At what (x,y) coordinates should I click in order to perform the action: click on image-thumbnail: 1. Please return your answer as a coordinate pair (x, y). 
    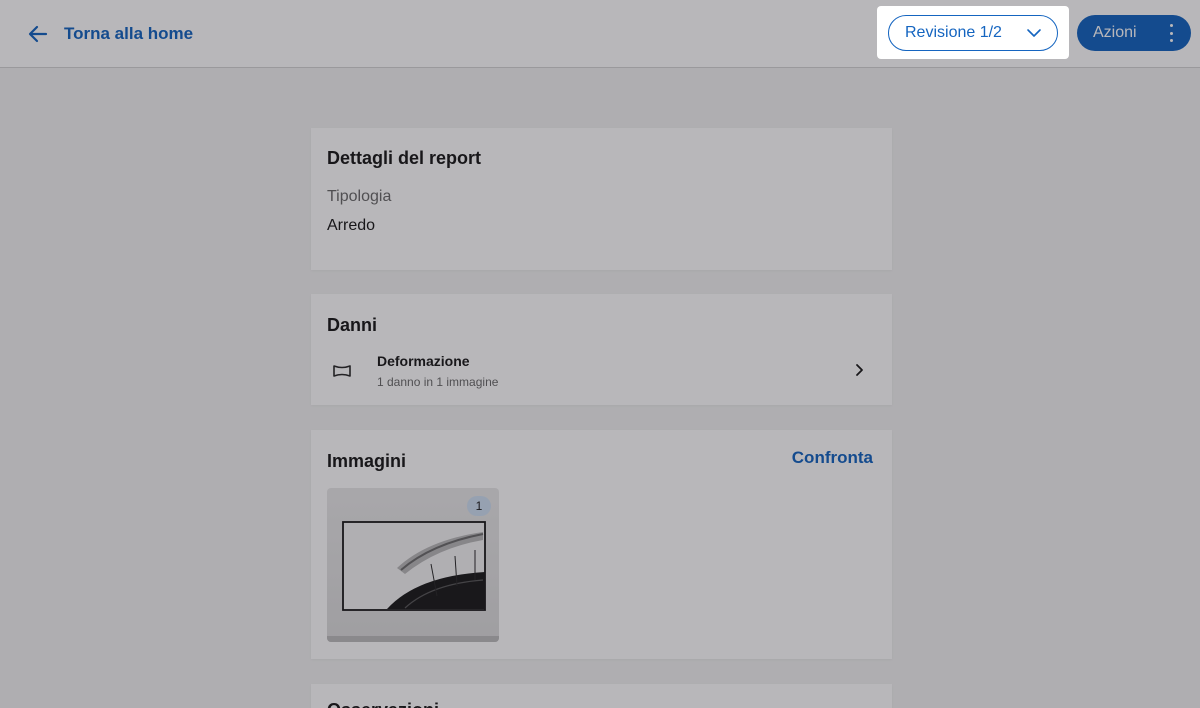
    Looking at the image, I should click on (413, 565).